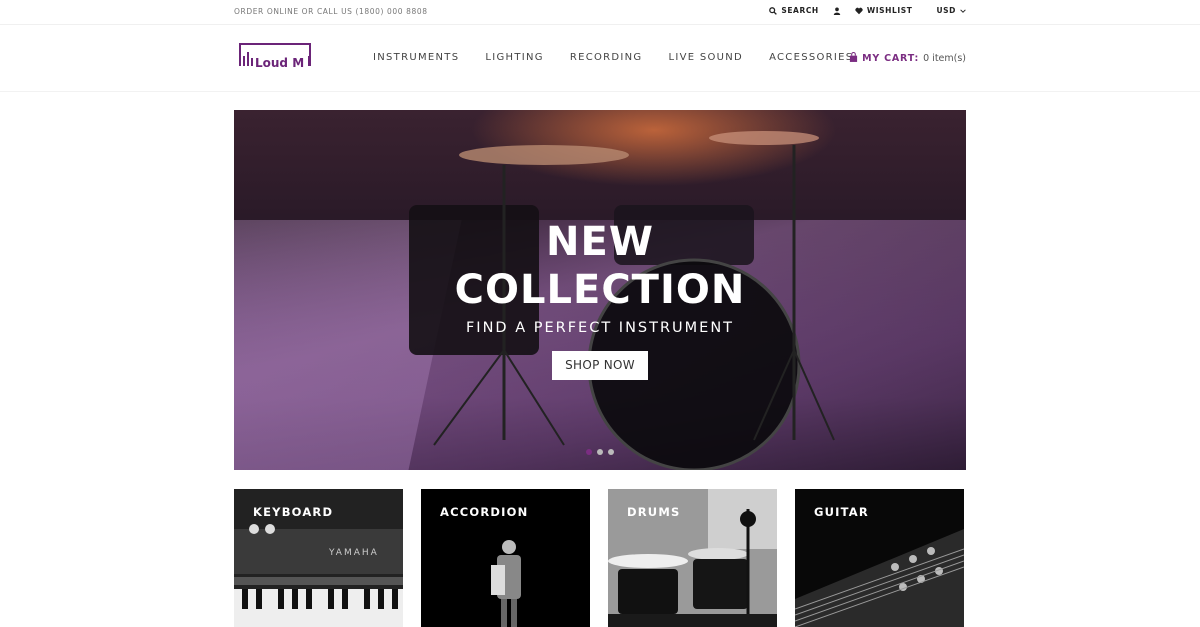 Image resolution: width=1200 pixels, height=627 pixels. I want to click on category-keyboard: YAMAHA KEYBOARD, so click(318, 558).